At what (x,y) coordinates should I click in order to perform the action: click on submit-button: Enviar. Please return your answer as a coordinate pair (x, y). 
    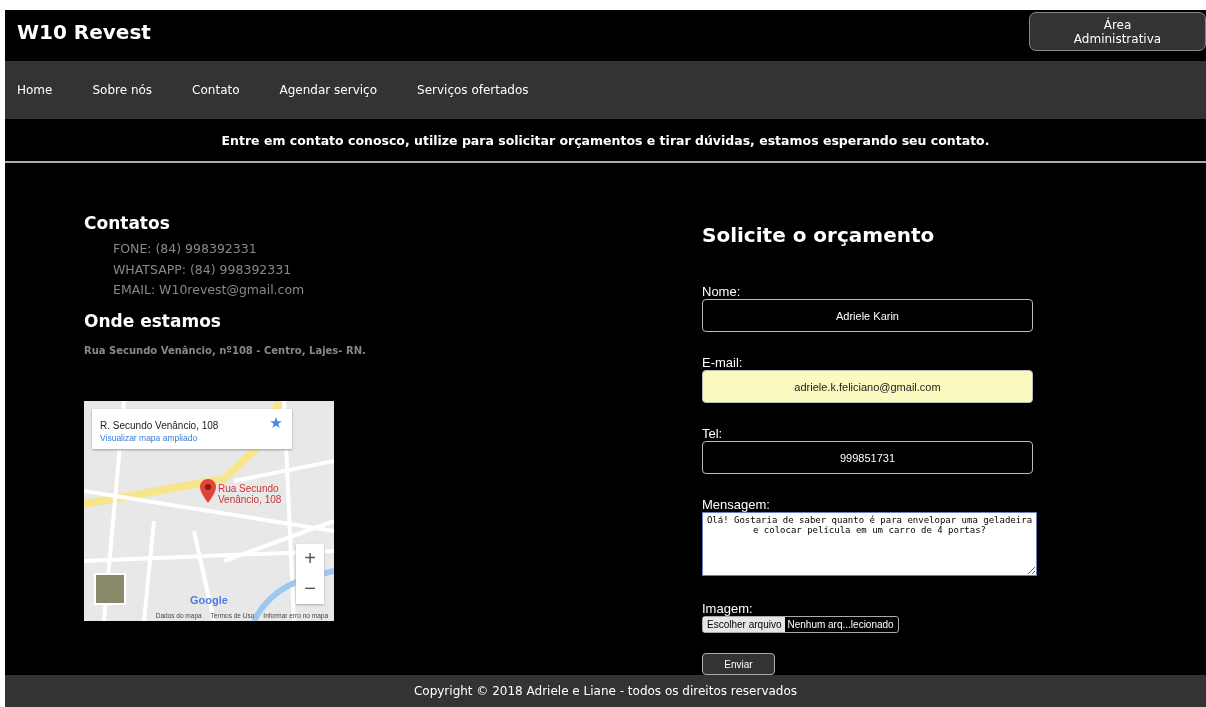
    Looking at the image, I should click on (738, 664).